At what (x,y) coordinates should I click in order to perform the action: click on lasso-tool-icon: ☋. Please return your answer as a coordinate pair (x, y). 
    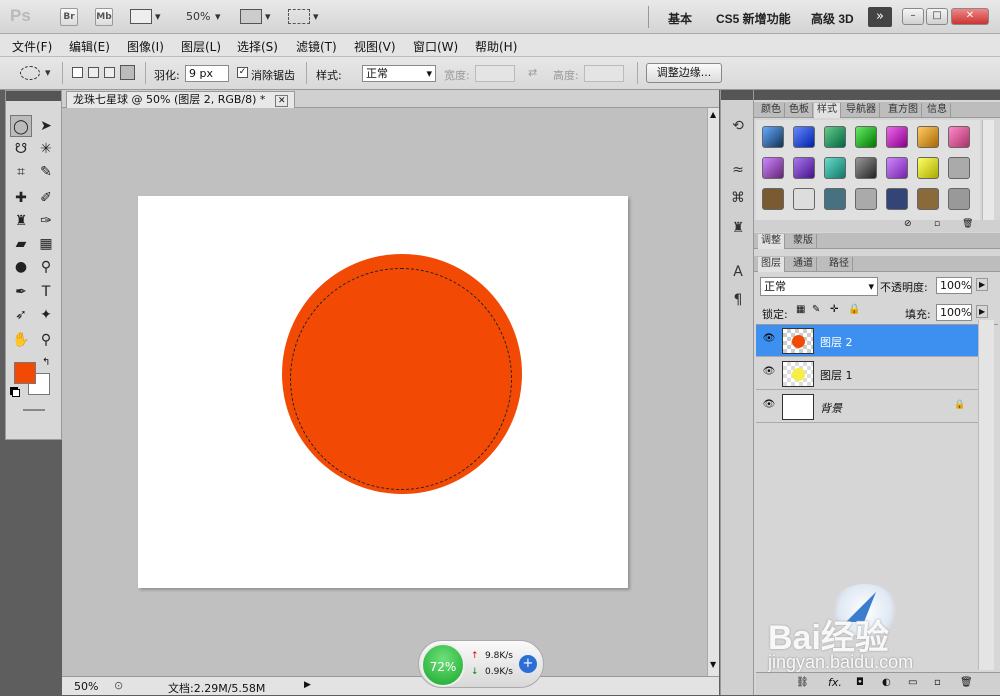
    Looking at the image, I should click on (21, 149).